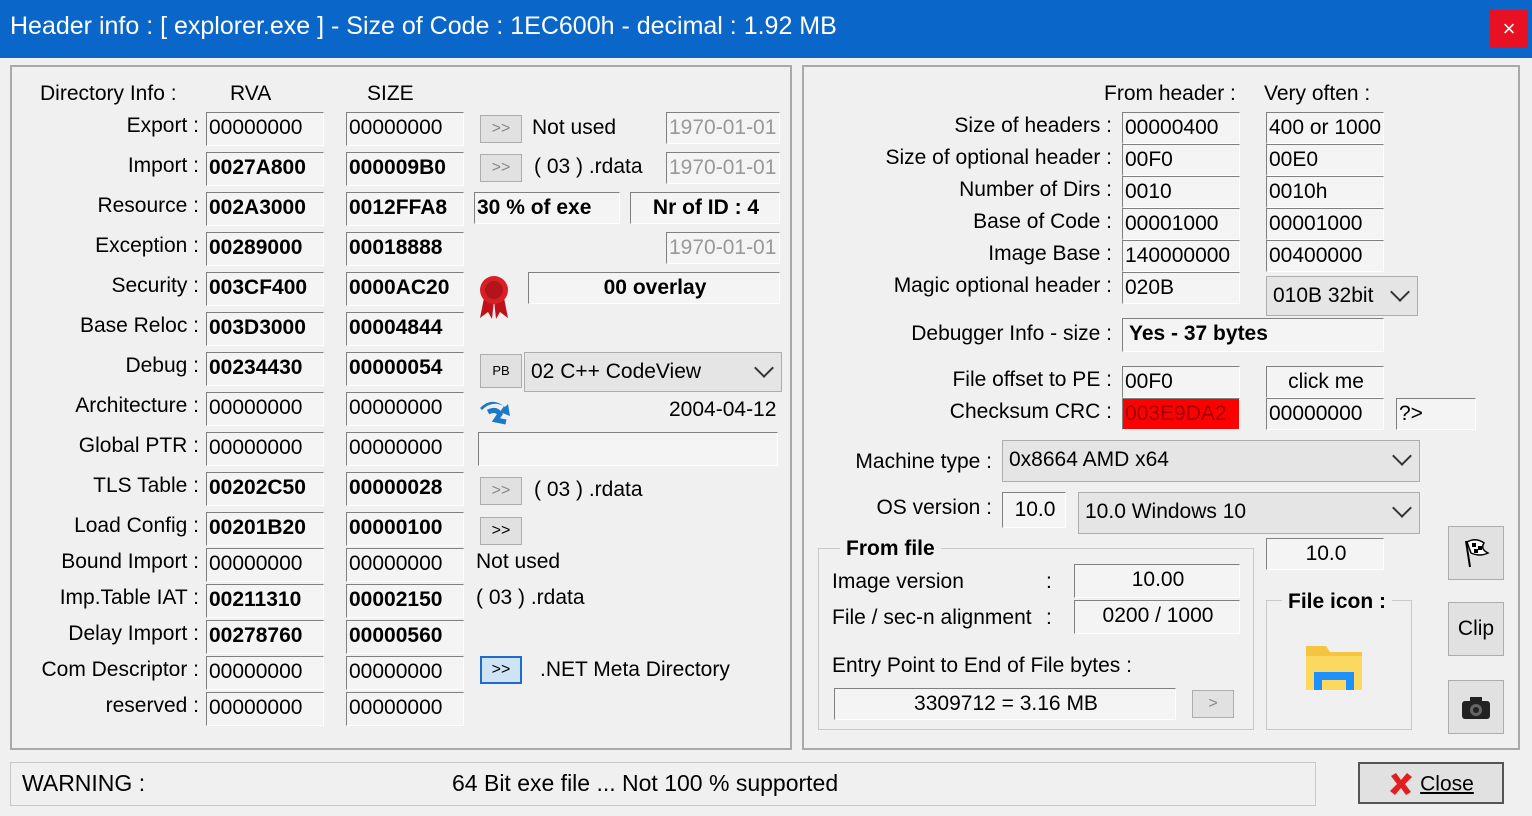 The image size is (1532, 816). What do you see at coordinates (723, 409) in the screenshot?
I see `architecture-date: 2004-04-12` at bounding box center [723, 409].